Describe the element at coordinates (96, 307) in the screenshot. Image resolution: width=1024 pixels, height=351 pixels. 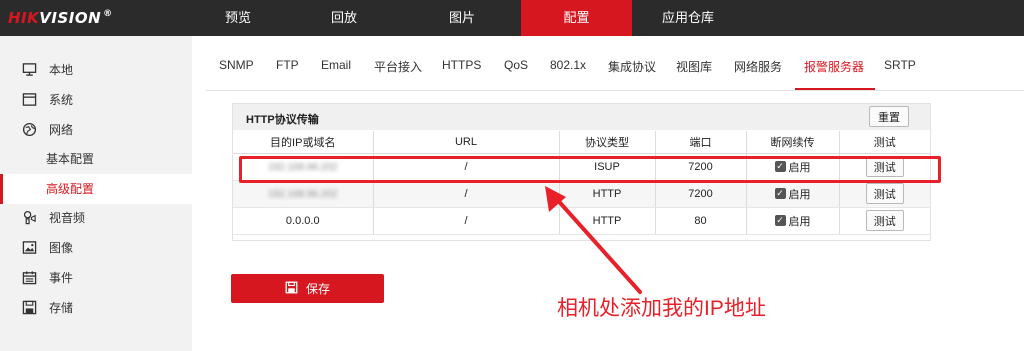
I see `sidebar-item-storage: 存储` at that location.